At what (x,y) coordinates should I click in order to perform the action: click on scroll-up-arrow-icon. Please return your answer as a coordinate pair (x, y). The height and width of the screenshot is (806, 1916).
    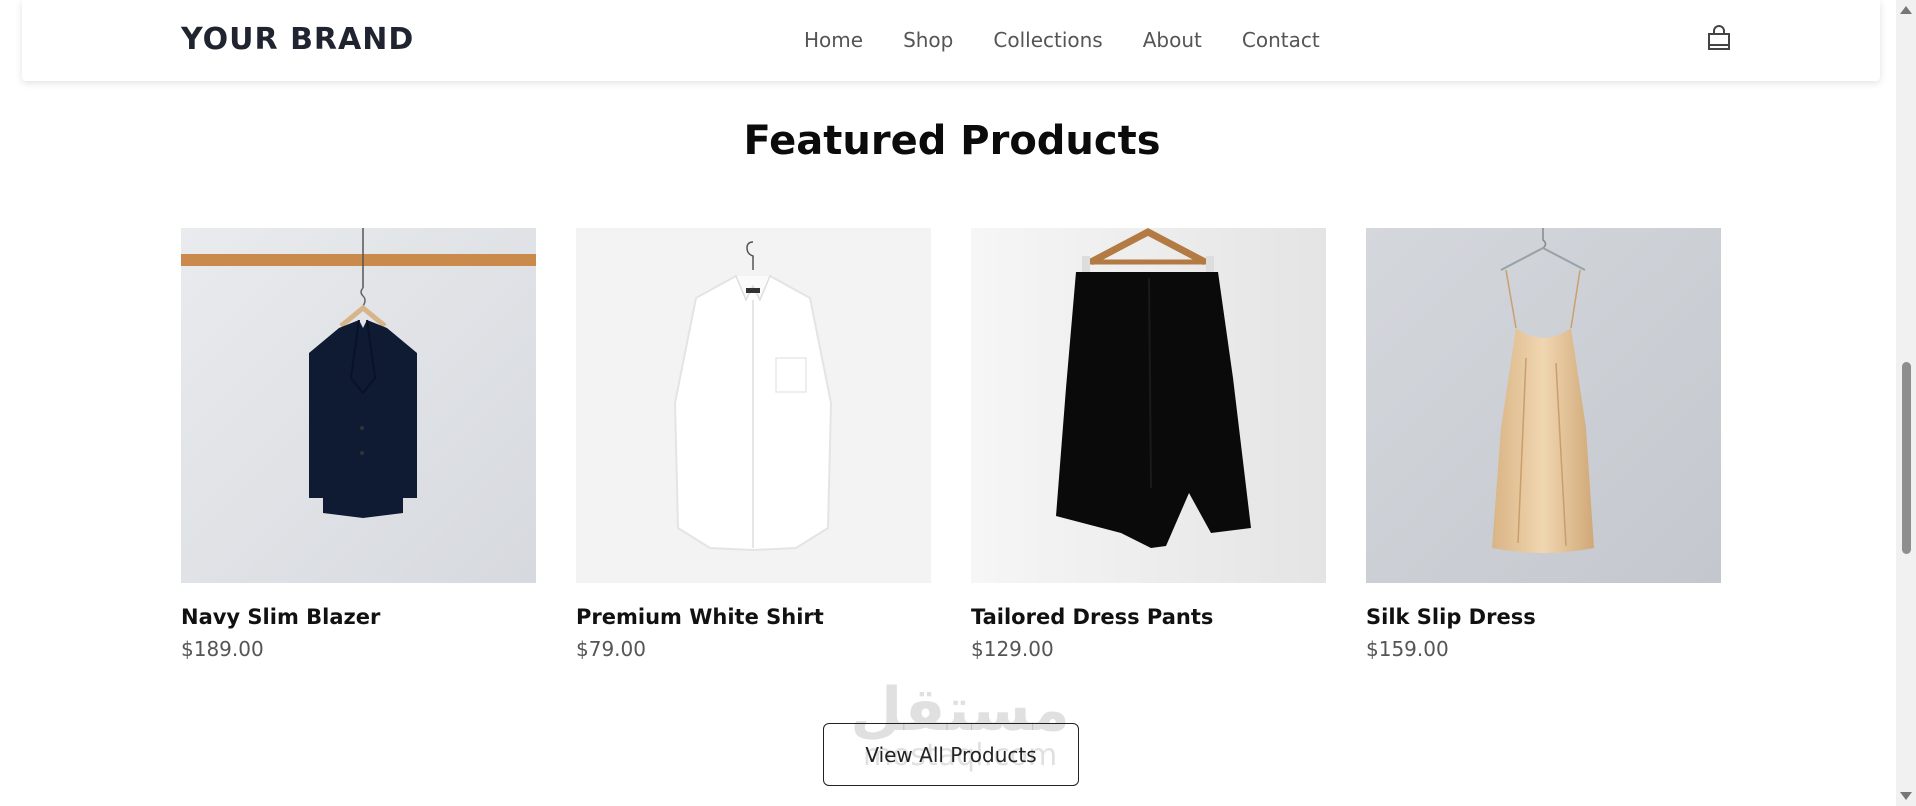
    Looking at the image, I should click on (1906, 10).